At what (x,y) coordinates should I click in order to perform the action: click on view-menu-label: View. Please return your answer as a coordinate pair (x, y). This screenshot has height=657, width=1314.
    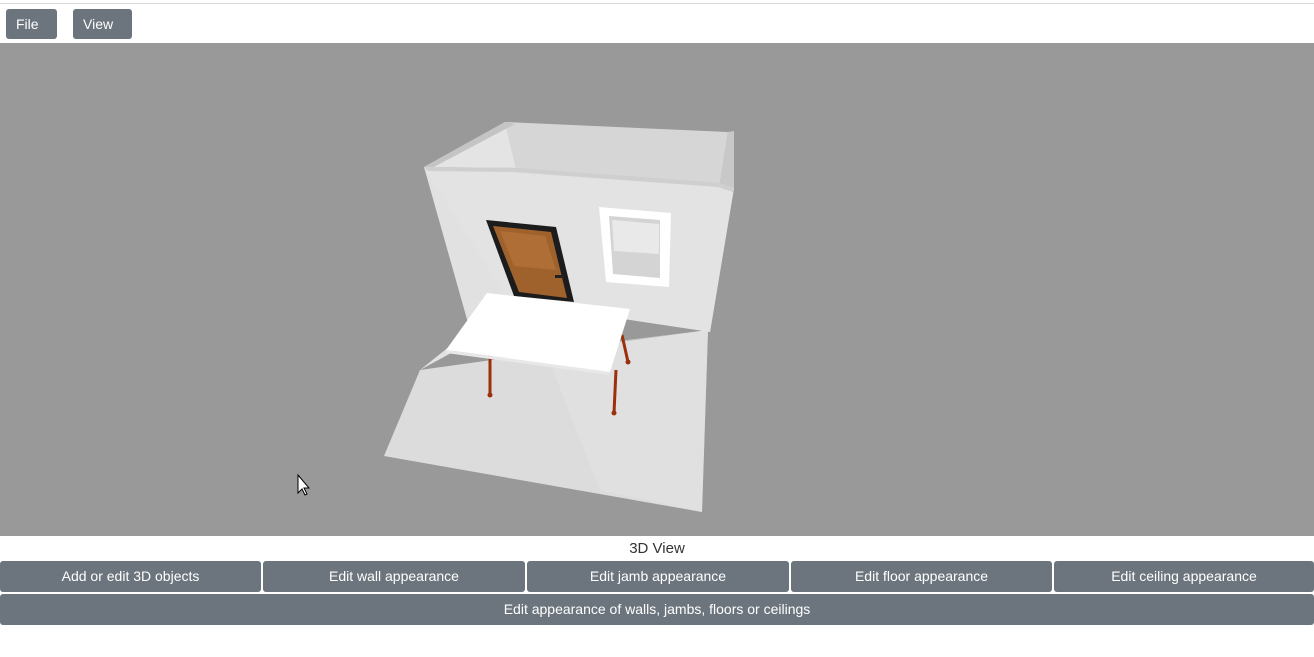
    Looking at the image, I should click on (98, 24).